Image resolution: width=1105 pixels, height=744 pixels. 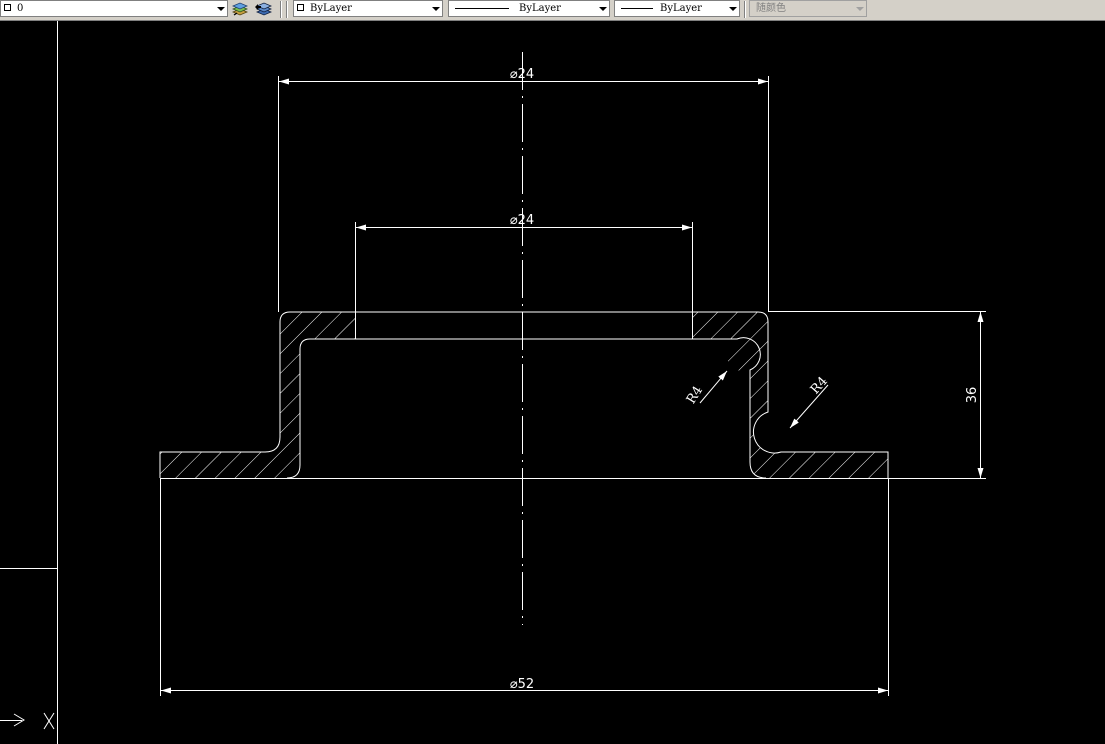 What do you see at coordinates (526, 408) in the screenshot?
I see `inner-profile` at bounding box center [526, 408].